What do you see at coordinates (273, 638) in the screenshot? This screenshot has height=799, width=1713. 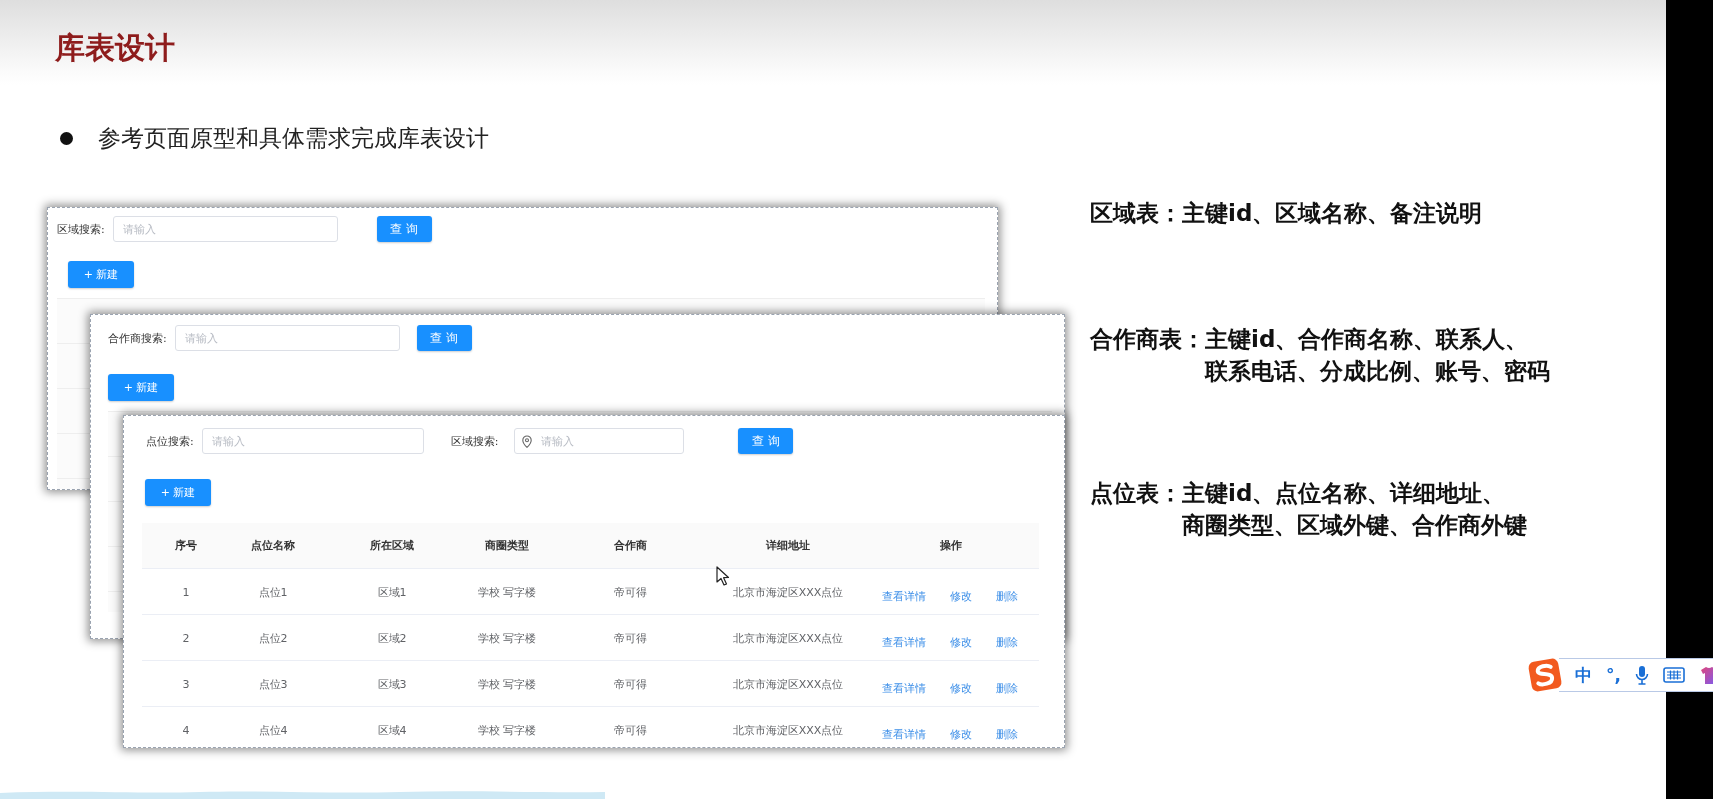 I see `table-cell-text: 点位2` at bounding box center [273, 638].